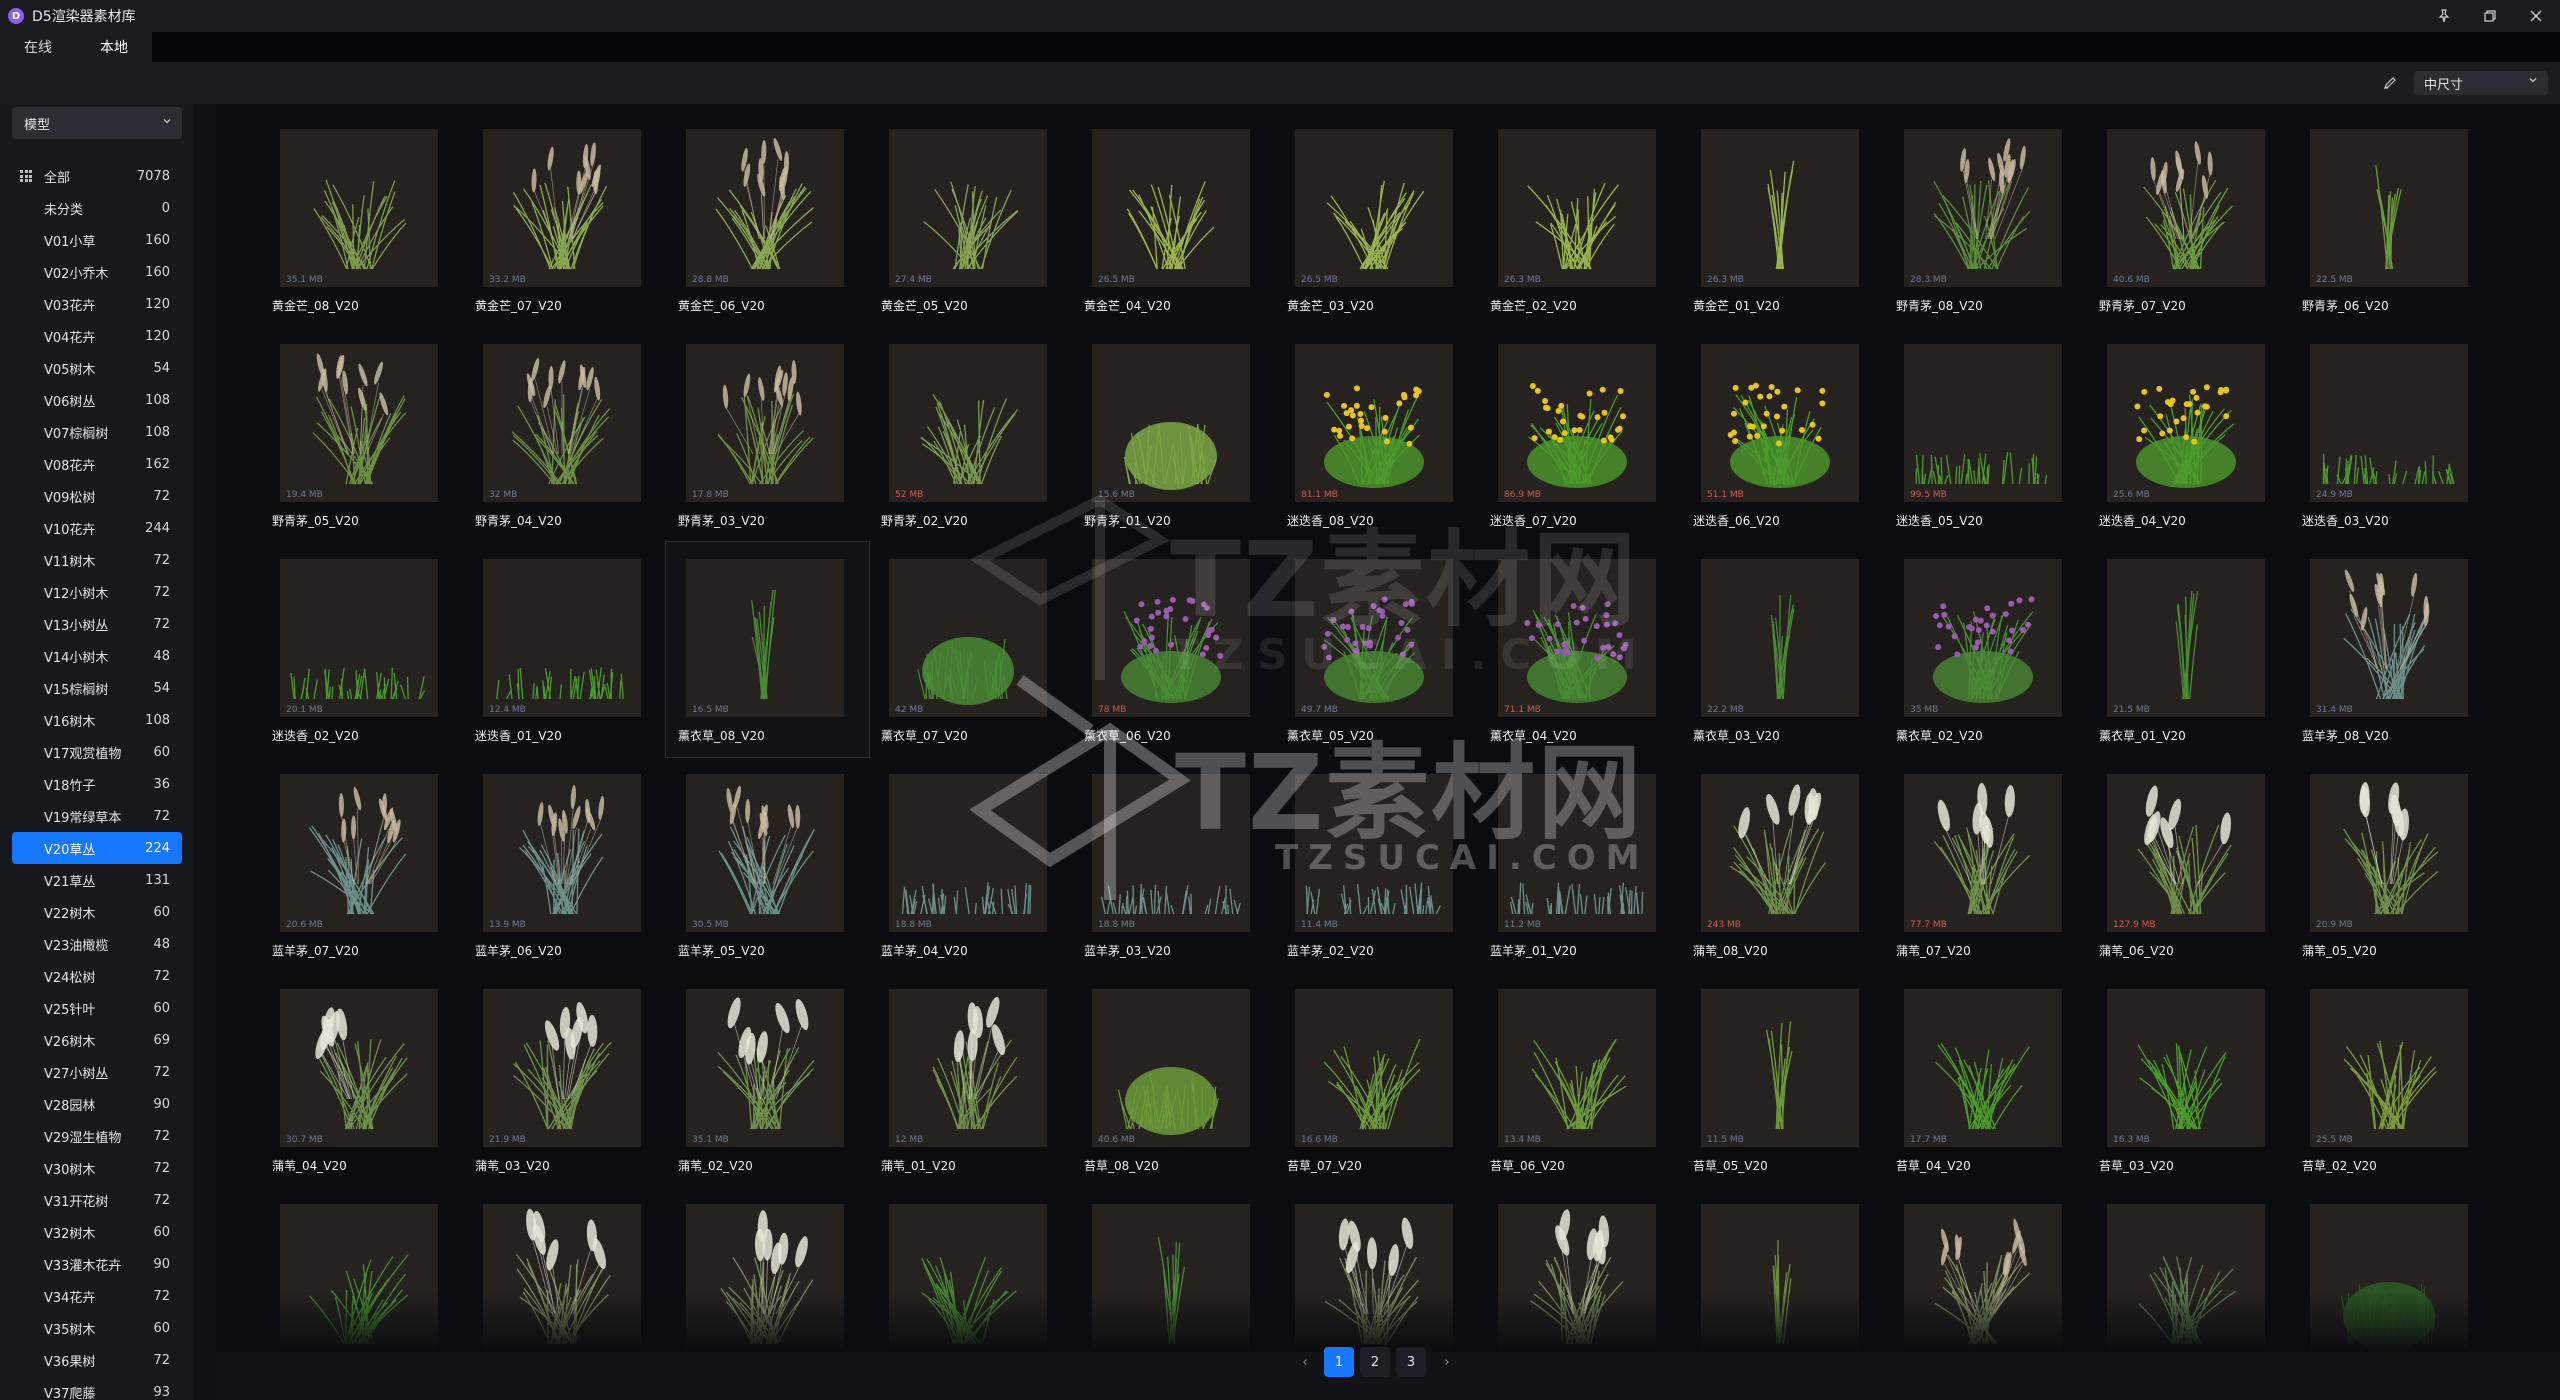  I want to click on sidebar-item: V32树木 60, so click(97, 1232).